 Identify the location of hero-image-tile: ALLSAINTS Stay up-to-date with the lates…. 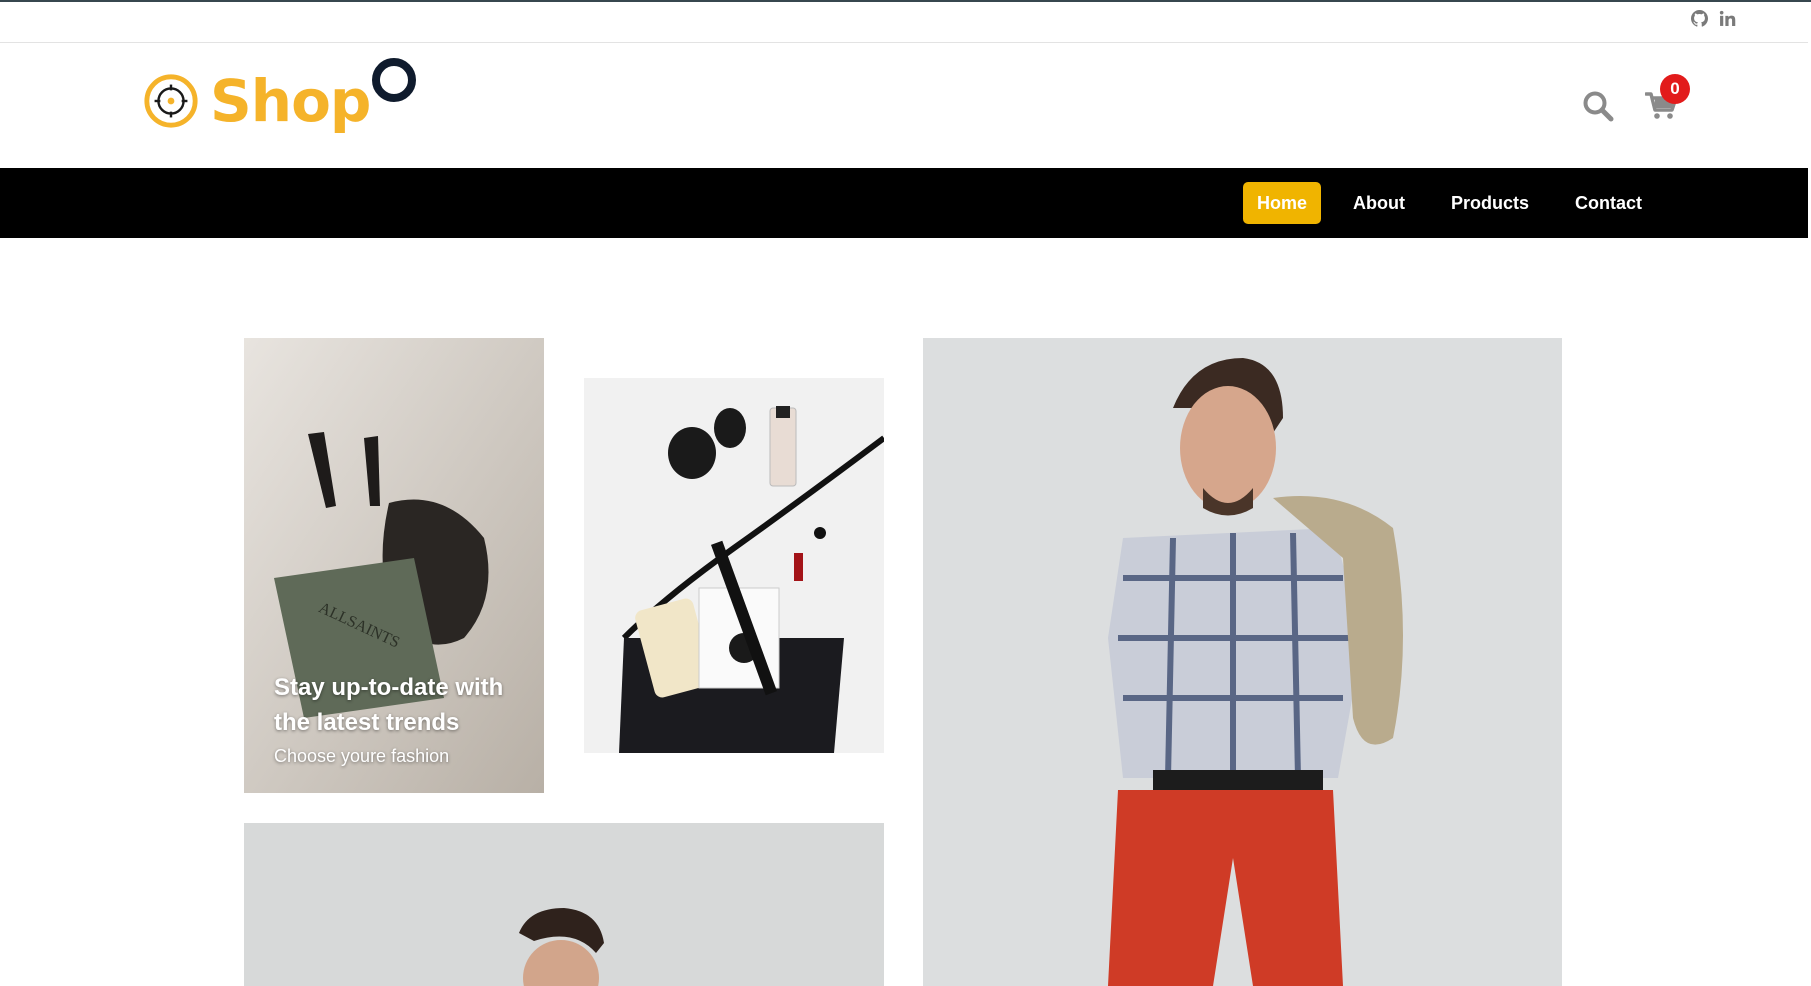
(394, 565).